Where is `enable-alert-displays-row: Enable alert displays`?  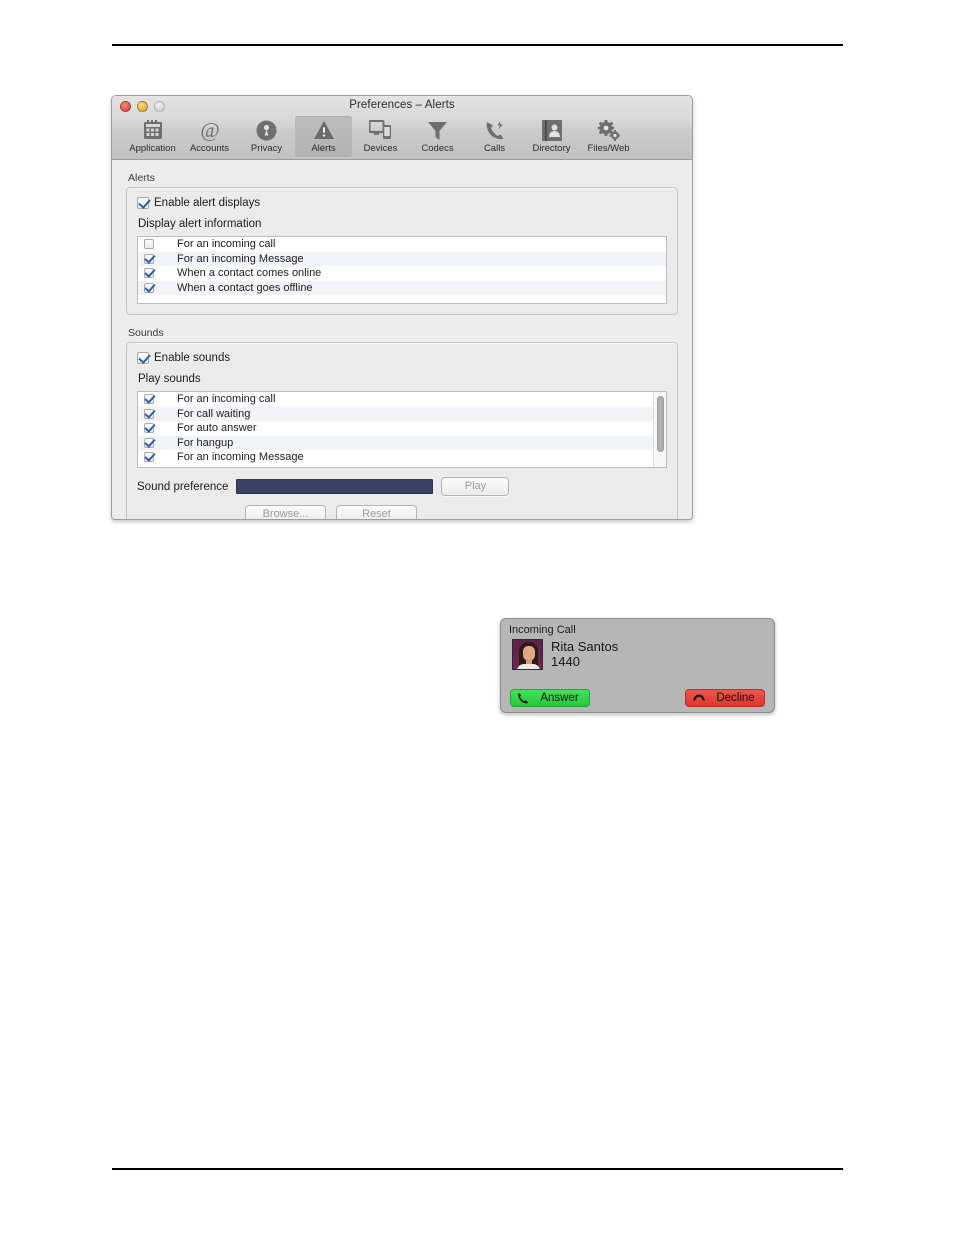
enable-alert-displays-row: Enable alert displays is located at coordinates (402, 203).